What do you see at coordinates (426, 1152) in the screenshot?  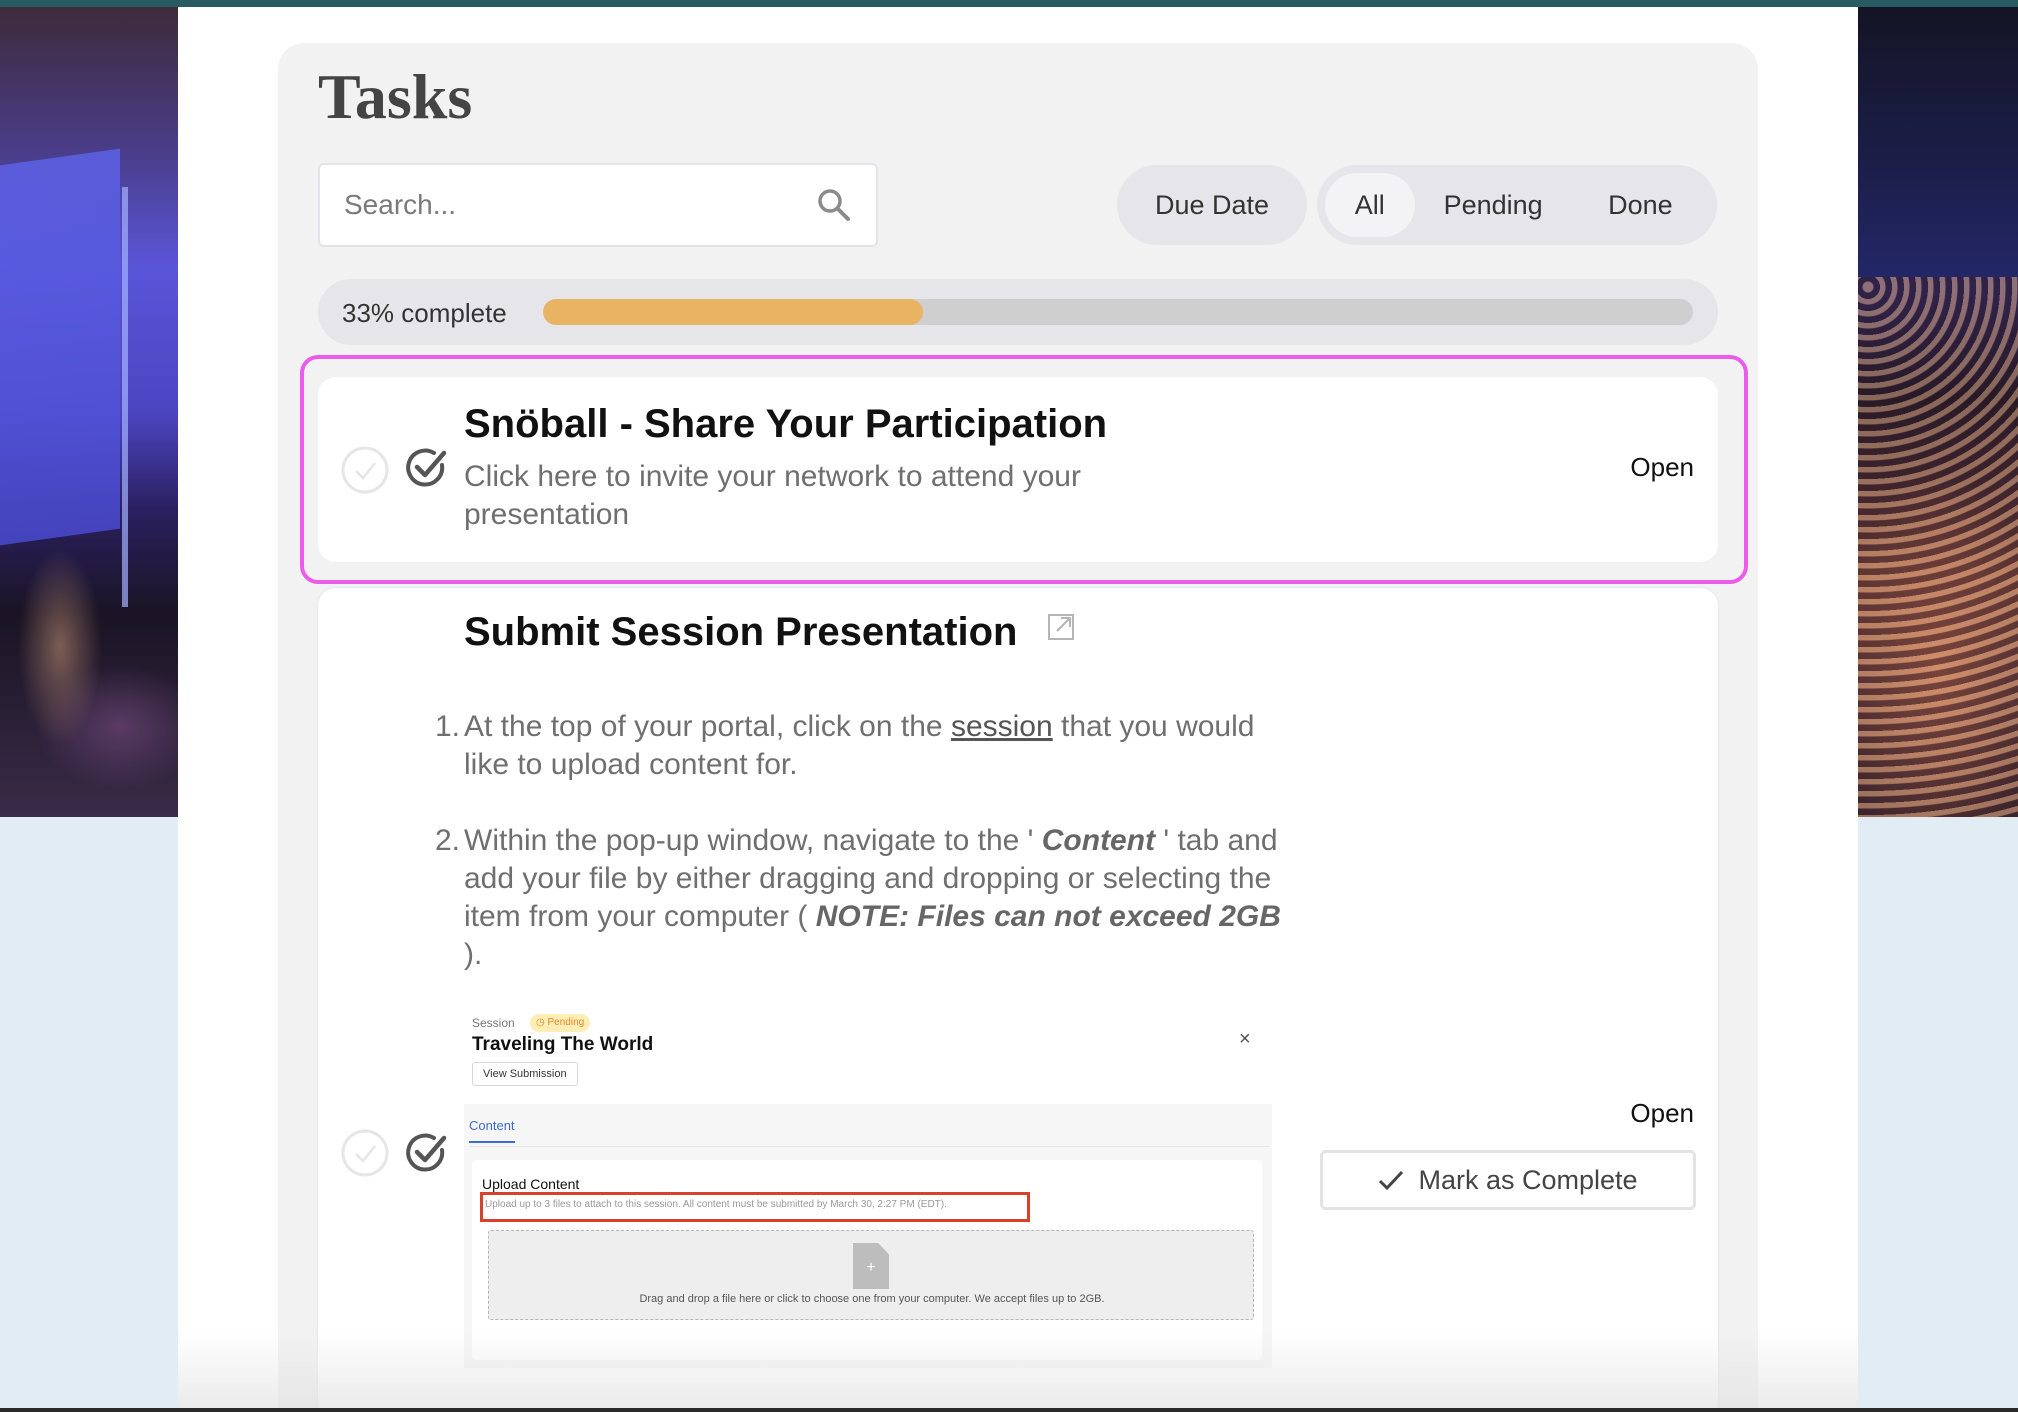 I see `task-check-icon` at bounding box center [426, 1152].